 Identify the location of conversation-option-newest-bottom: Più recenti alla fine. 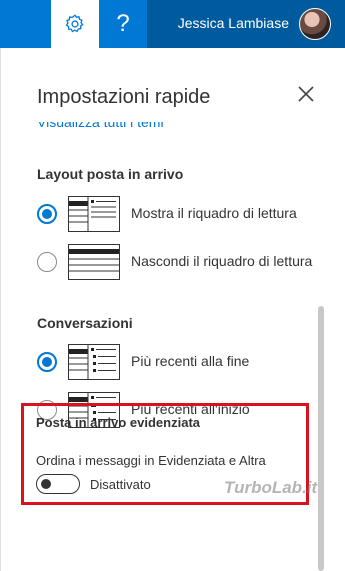
(187, 363).